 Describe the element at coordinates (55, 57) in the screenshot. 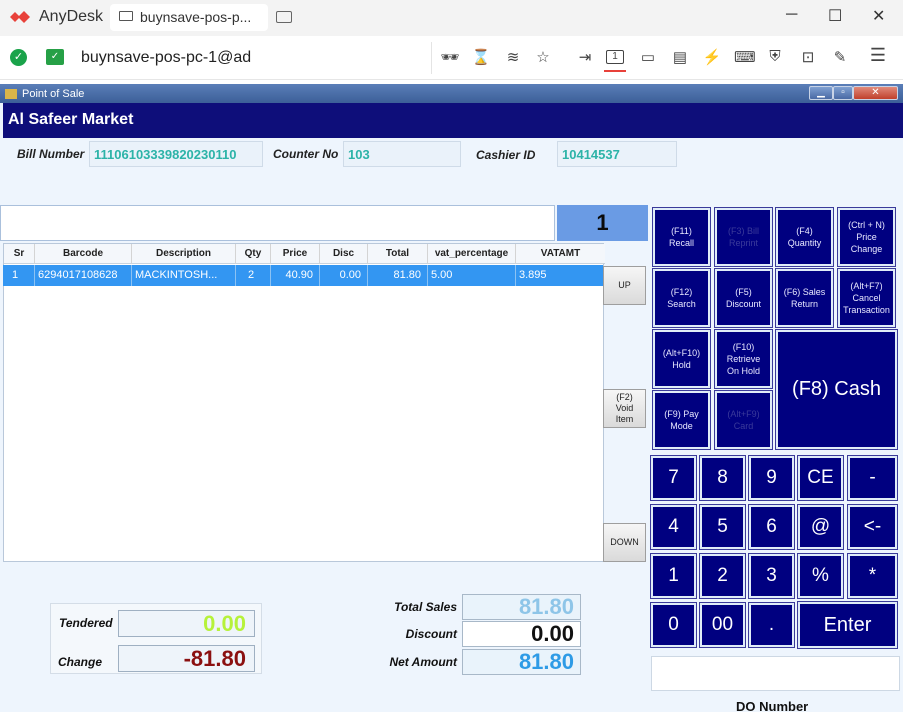

I see `verified-icon: ✓` at that location.